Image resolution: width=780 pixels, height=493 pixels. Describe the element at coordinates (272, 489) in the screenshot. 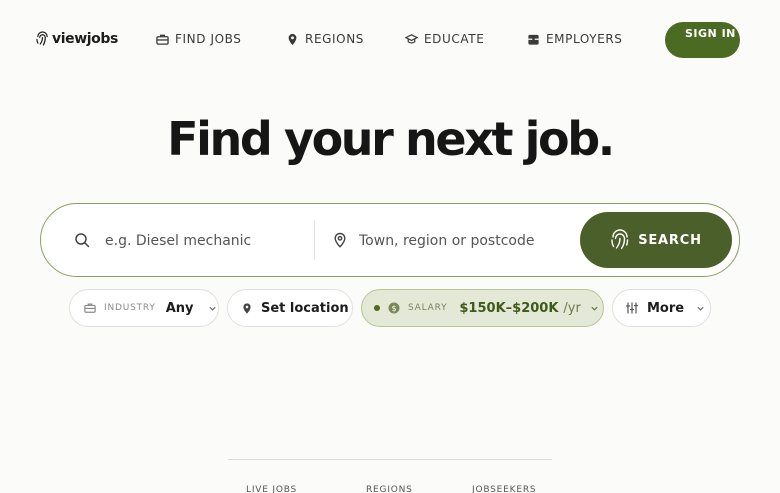

I see `stat-live-jobs-label: LIVE JOBS` at that location.